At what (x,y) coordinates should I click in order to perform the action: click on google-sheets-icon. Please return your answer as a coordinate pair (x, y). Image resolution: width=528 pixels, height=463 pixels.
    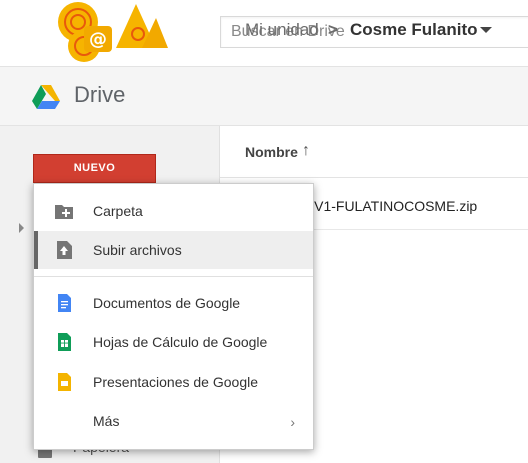
    Looking at the image, I should click on (64, 342).